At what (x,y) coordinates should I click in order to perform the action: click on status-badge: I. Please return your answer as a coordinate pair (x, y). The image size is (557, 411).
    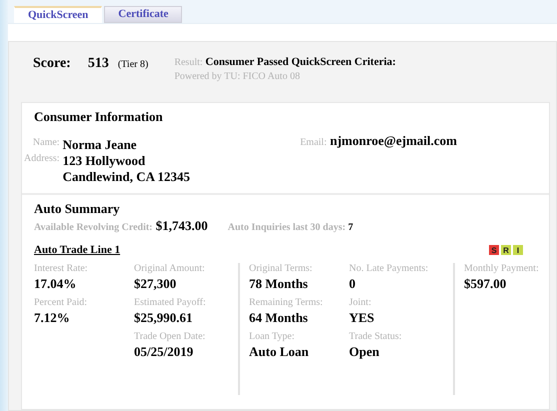
    Looking at the image, I should click on (518, 250).